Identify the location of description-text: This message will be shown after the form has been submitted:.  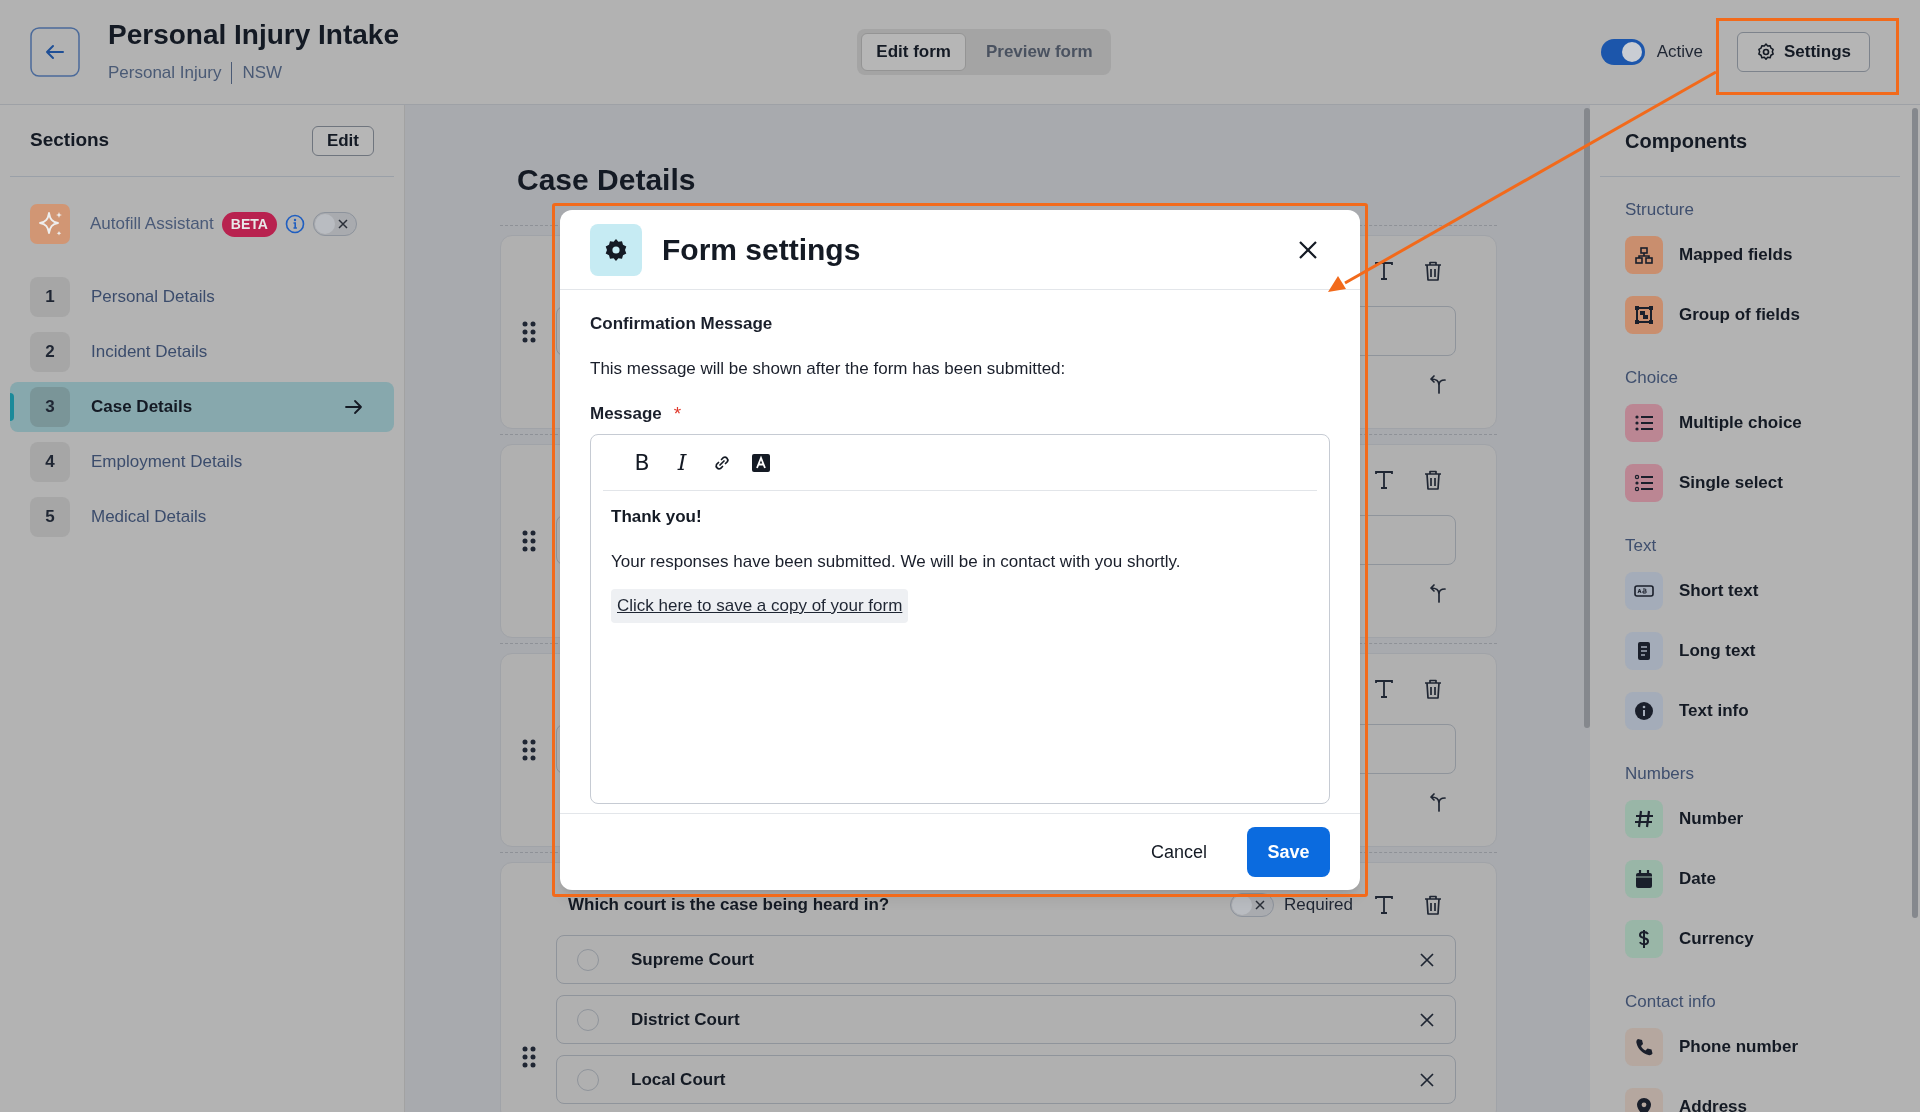
(828, 369).